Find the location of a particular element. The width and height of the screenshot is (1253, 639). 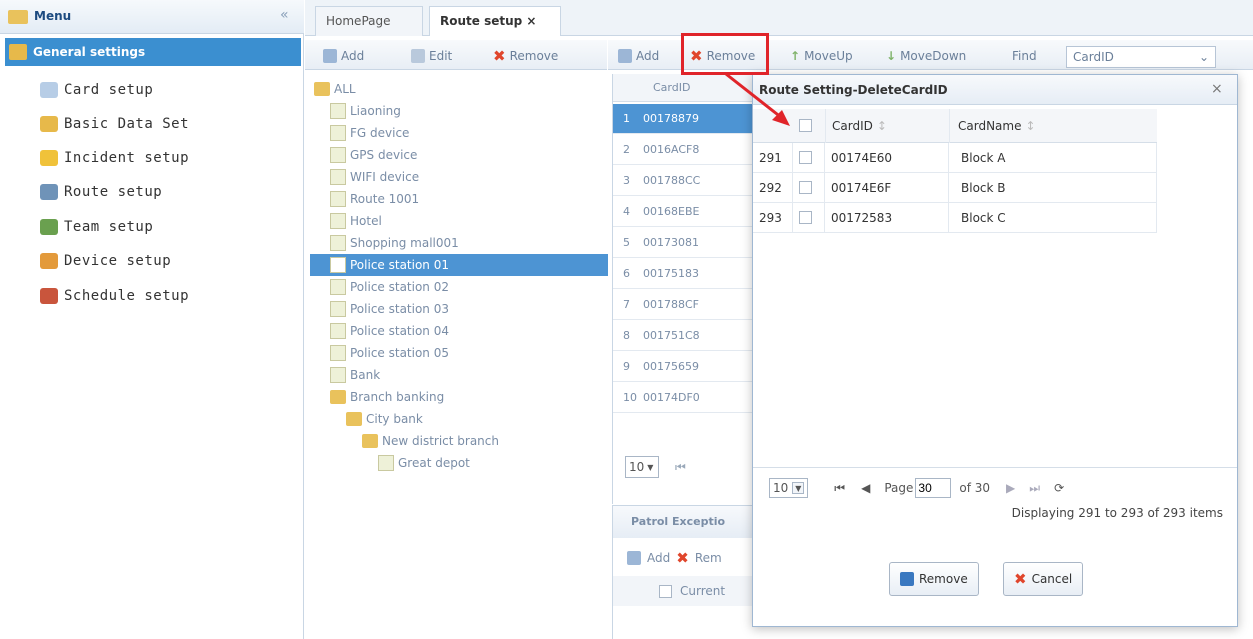

tree-node: Police station 03 is located at coordinates (379, 309).